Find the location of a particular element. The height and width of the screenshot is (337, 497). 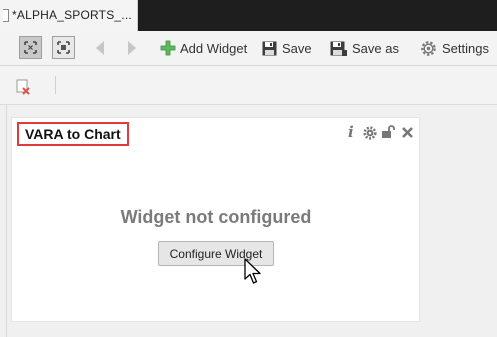

add-widget-button: Add Widget is located at coordinates (203, 48).